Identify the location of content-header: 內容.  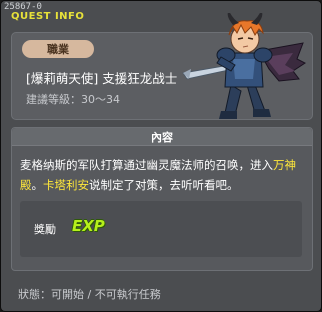
(162, 137).